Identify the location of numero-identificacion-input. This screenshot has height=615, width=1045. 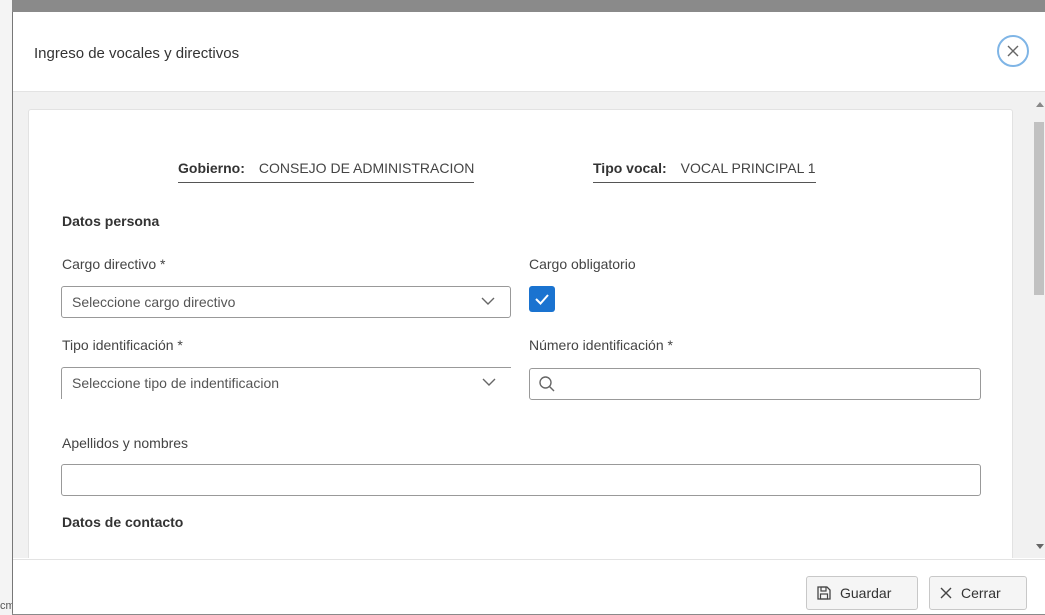
(755, 384).